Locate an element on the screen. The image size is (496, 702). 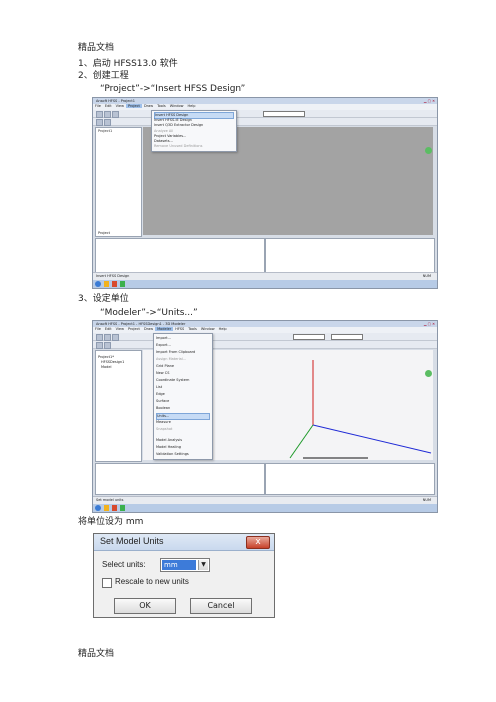
cancel-button: Cancel is located at coordinates (221, 606).